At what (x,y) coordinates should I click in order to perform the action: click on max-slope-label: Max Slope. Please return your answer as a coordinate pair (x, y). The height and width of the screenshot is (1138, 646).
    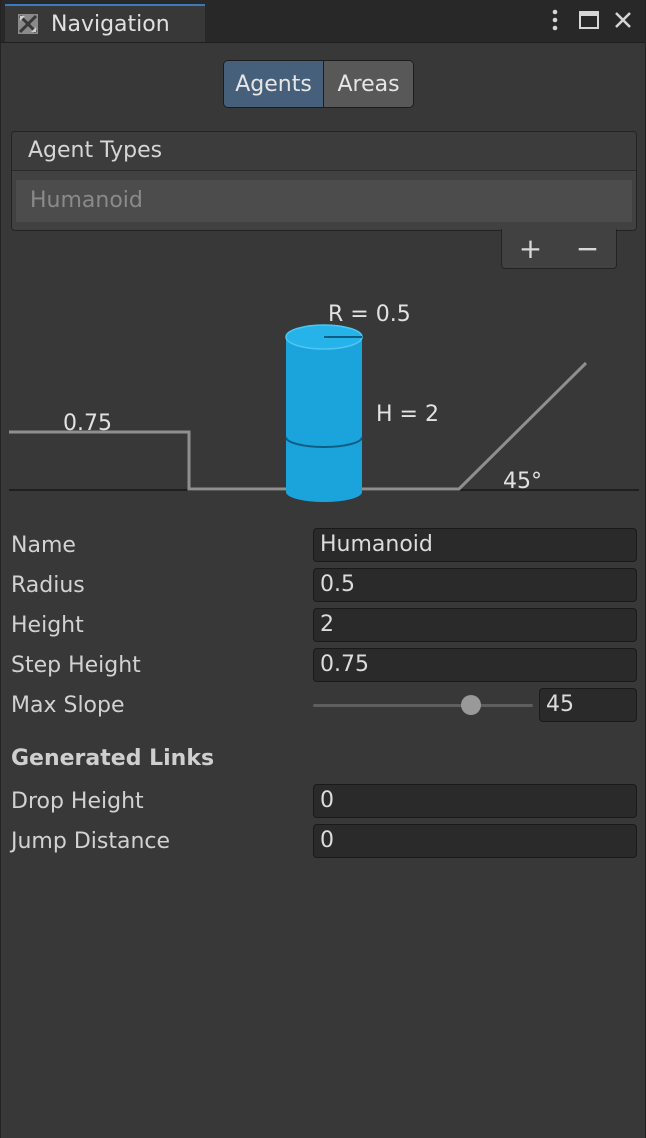
    Looking at the image, I should click on (68, 705).